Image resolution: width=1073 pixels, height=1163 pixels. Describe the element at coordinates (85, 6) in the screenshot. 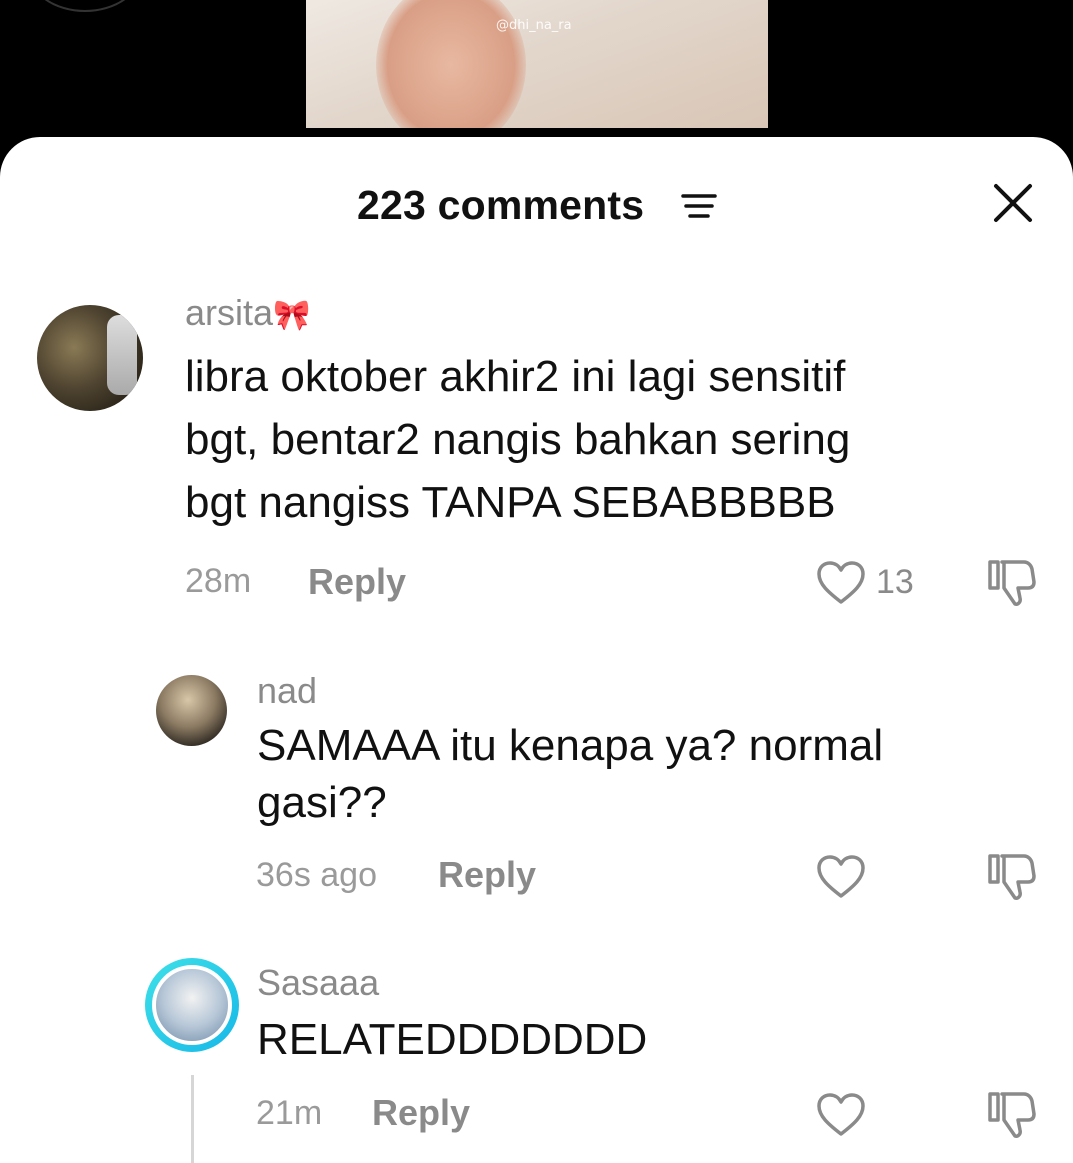

I see `top-left-circle` at that location.